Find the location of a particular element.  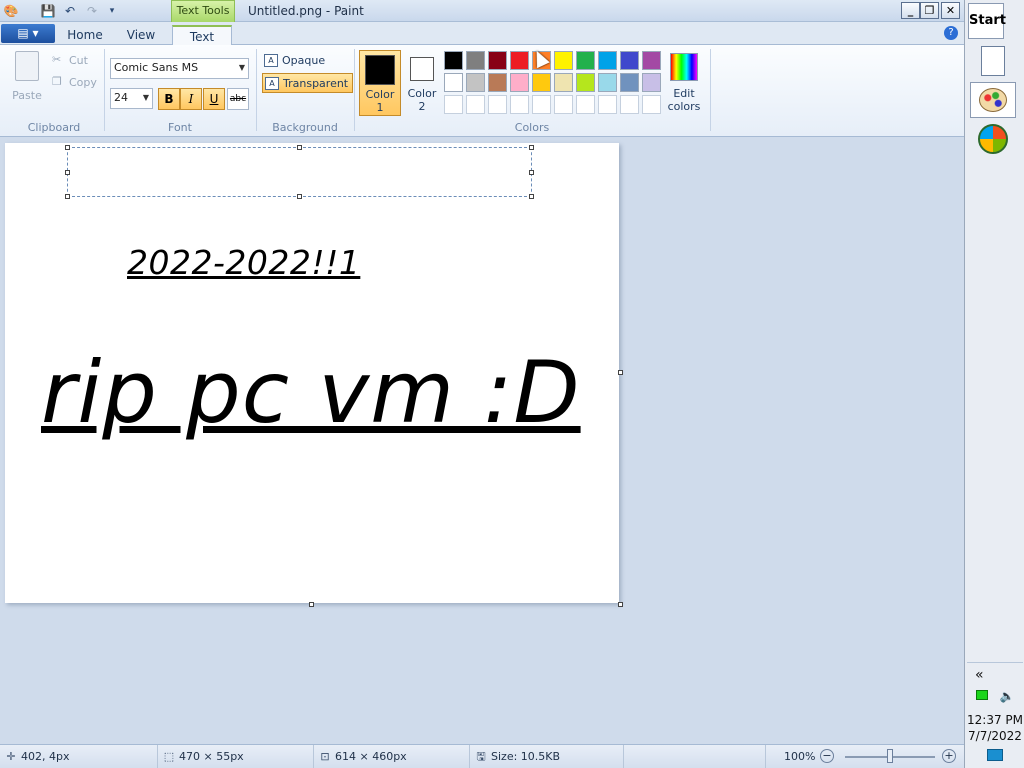

clipboard-icon is located at coordinates (27, 66).